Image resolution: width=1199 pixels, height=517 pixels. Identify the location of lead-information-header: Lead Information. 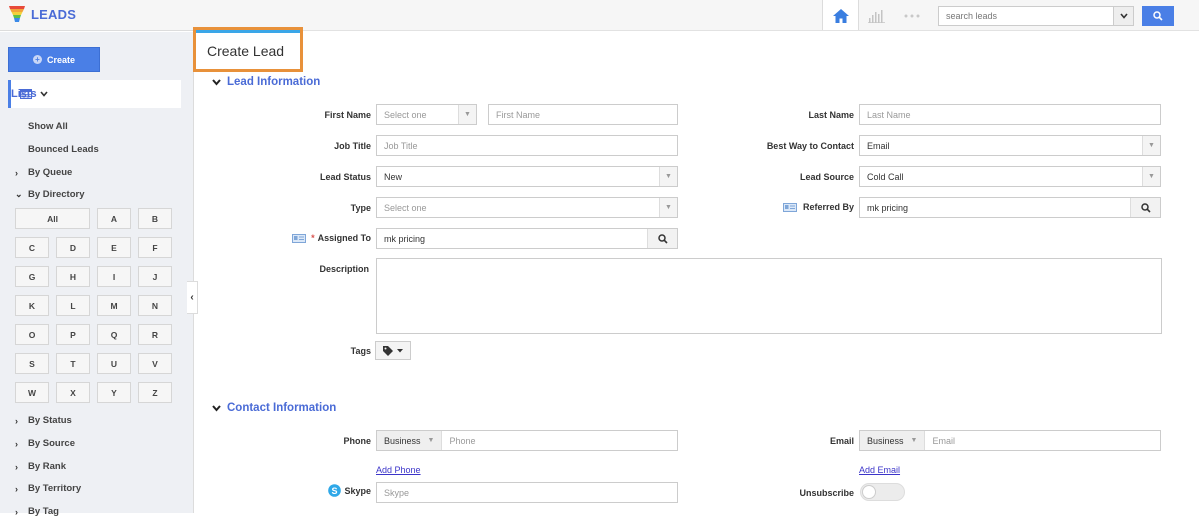
(266, 82).